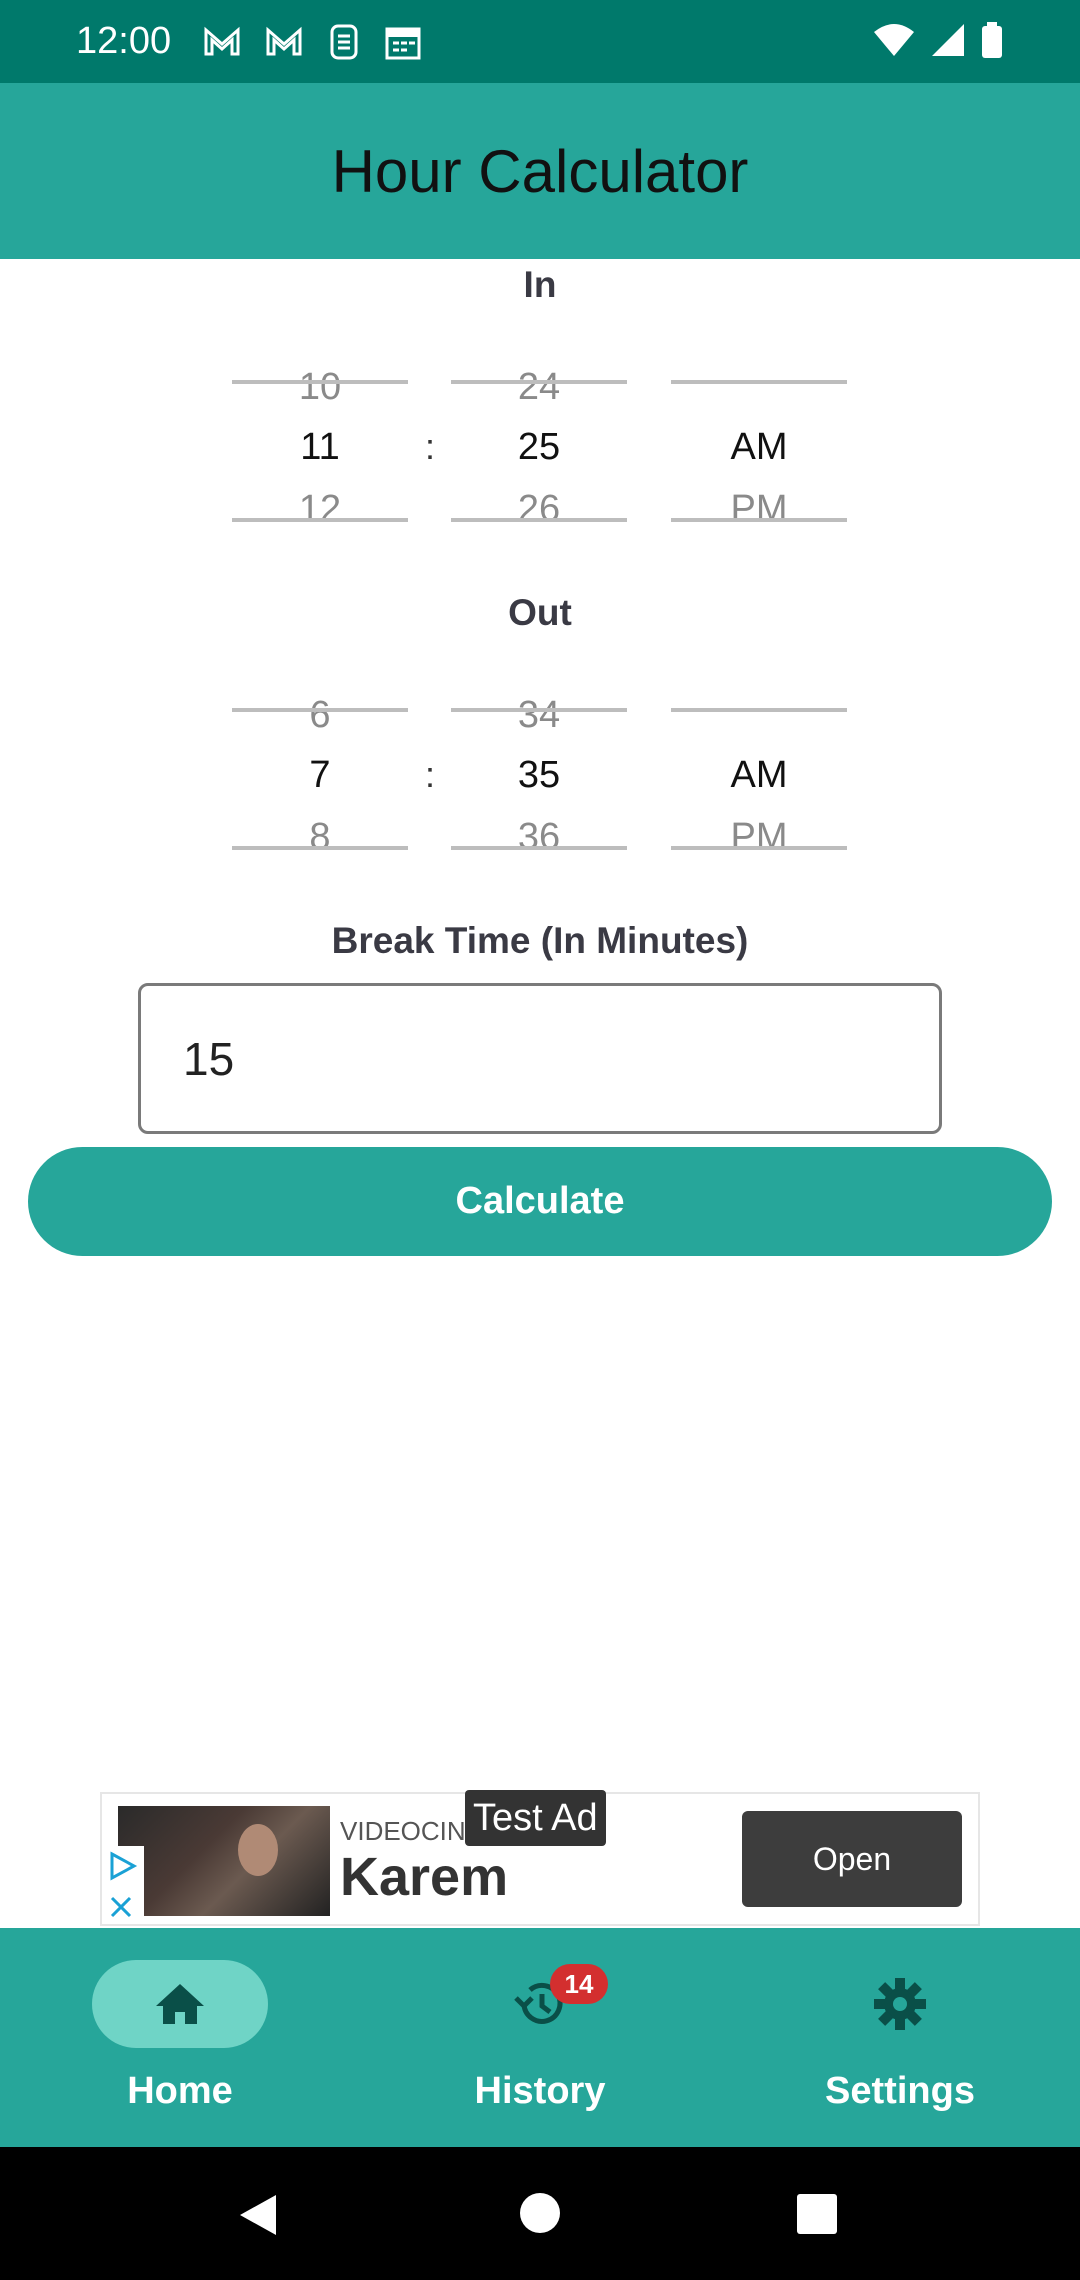 This screenshot has width=1080, height=2280. What do you see at coordinates (320, 509) in the screenshot?
I see `in-hour-next: 12` at bounding box center [320, 509].